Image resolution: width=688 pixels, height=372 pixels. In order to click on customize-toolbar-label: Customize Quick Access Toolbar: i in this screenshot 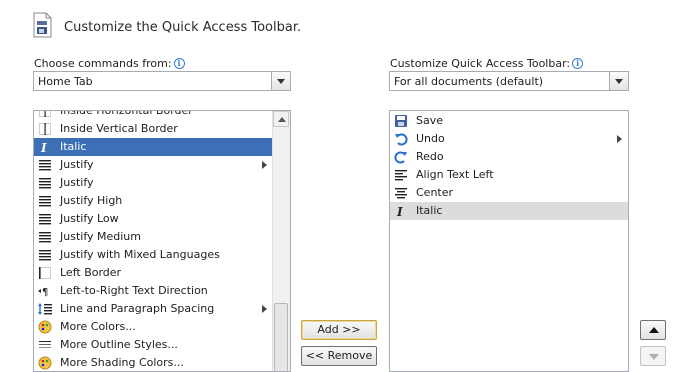, I will do `click(487, 63)`.